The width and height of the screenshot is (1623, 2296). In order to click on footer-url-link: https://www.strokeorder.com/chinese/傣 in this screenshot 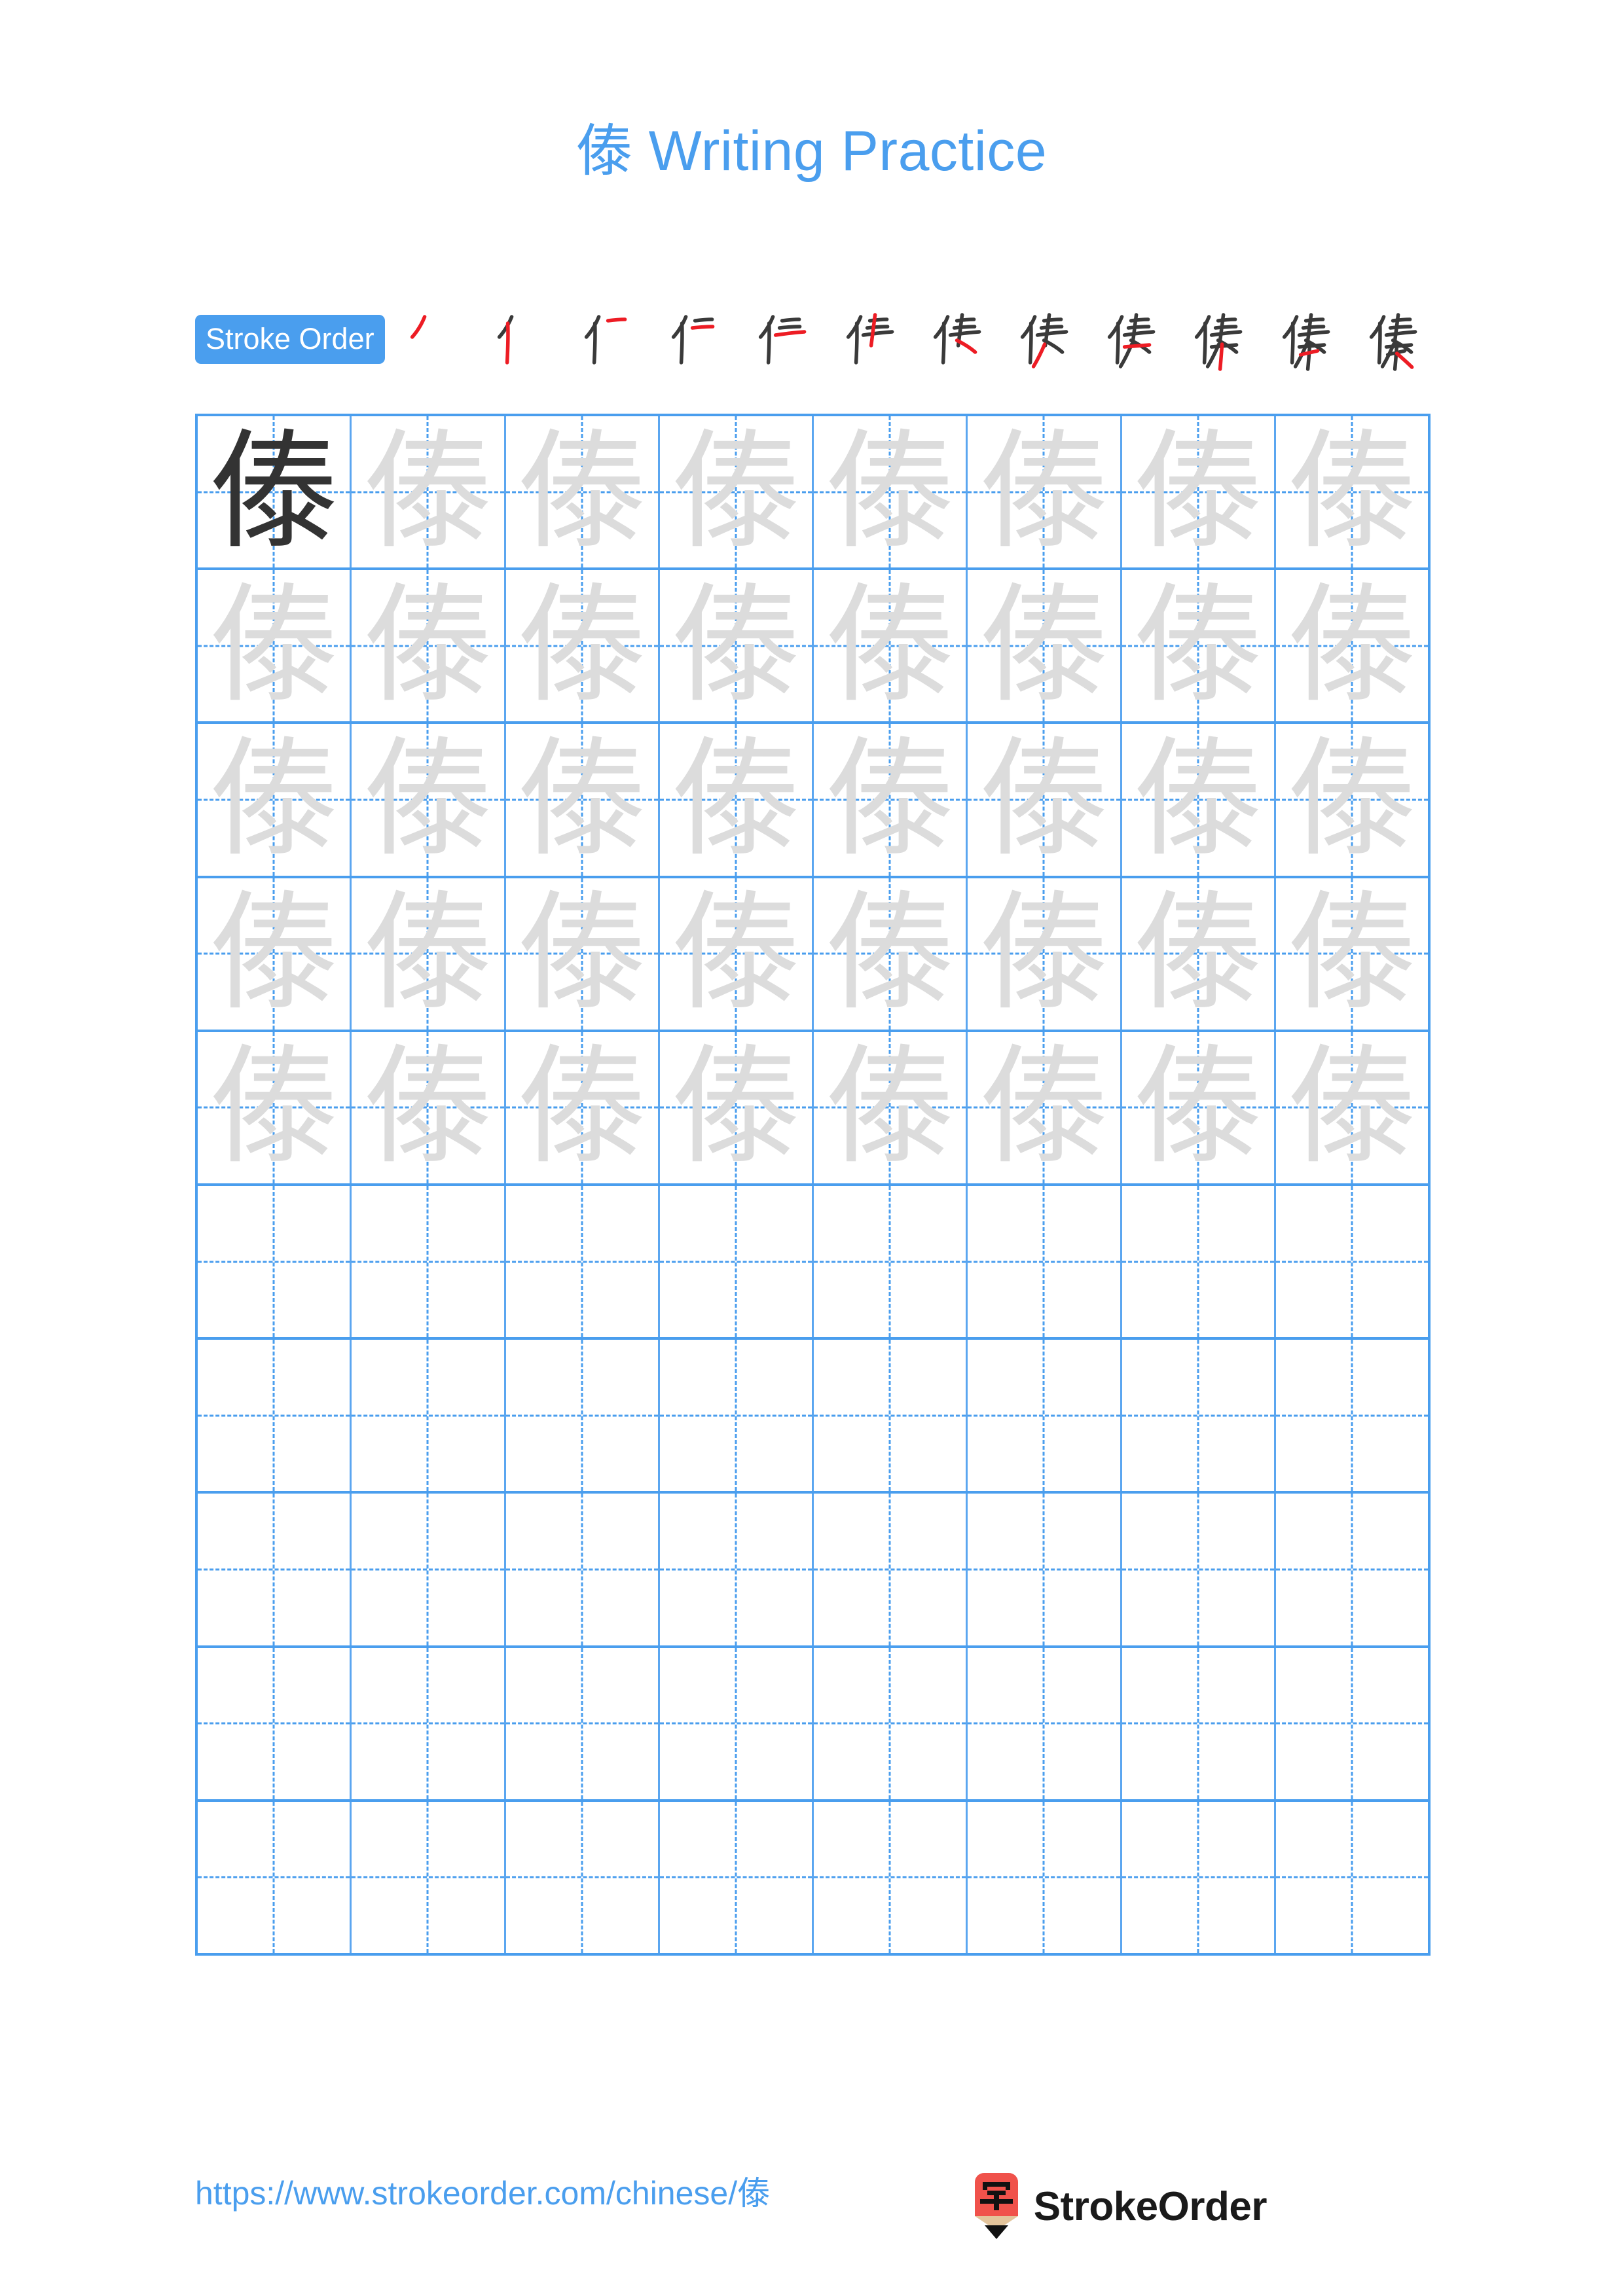, I will do `click(482, 2193)`.